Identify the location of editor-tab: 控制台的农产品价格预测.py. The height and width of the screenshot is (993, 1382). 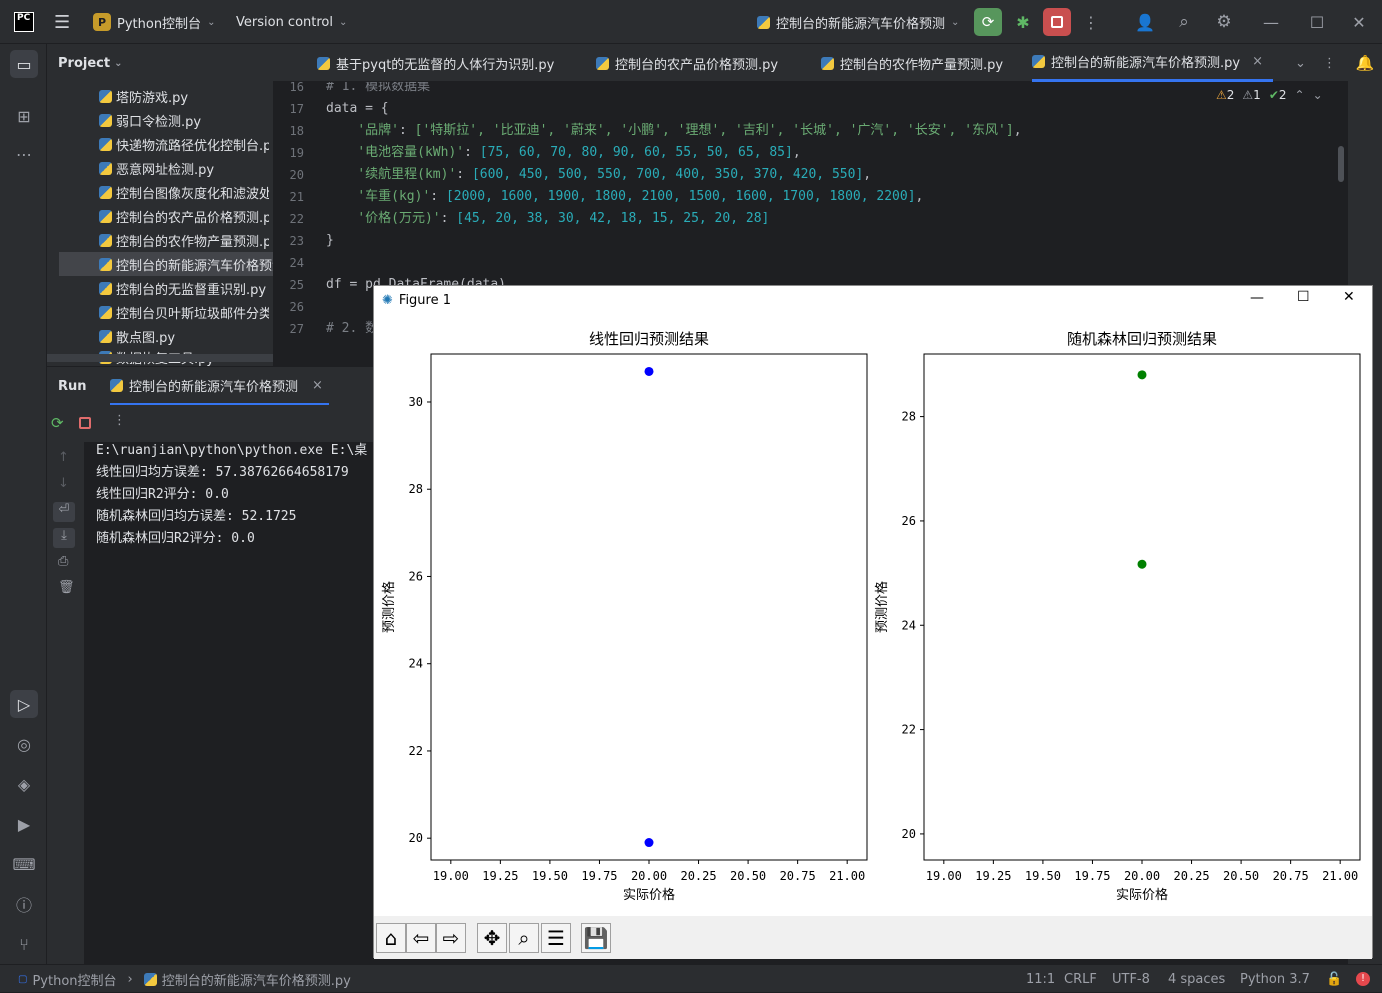
(687, 63).